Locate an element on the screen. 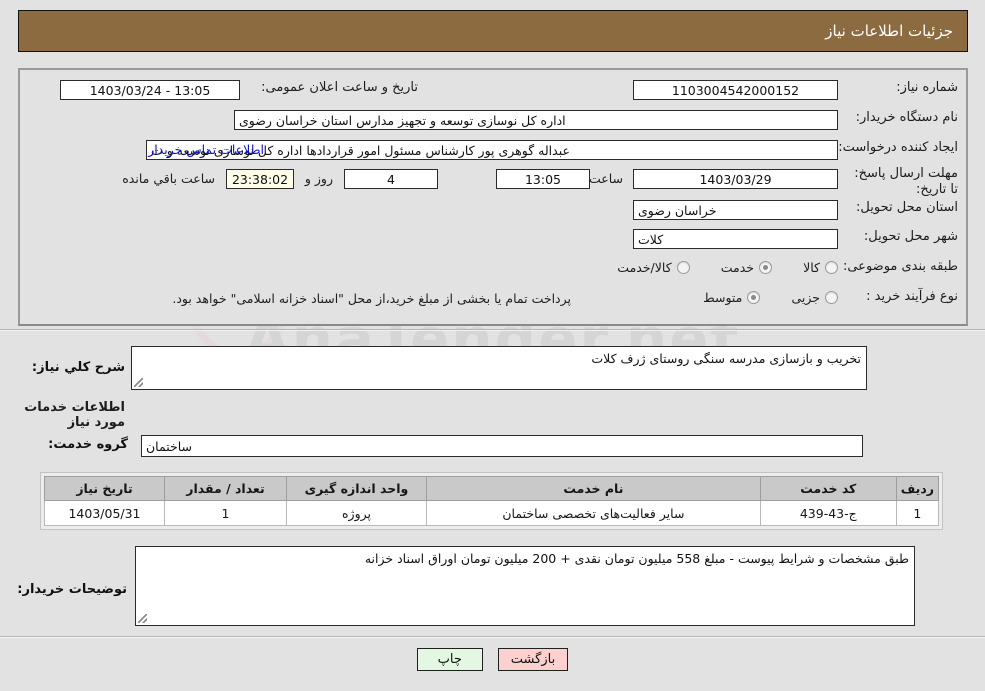 The width and height of the screenshot is (985, 691). announce-datetime-value: 13:05 - 1403/03/24 is located at coordinates (150, 90).